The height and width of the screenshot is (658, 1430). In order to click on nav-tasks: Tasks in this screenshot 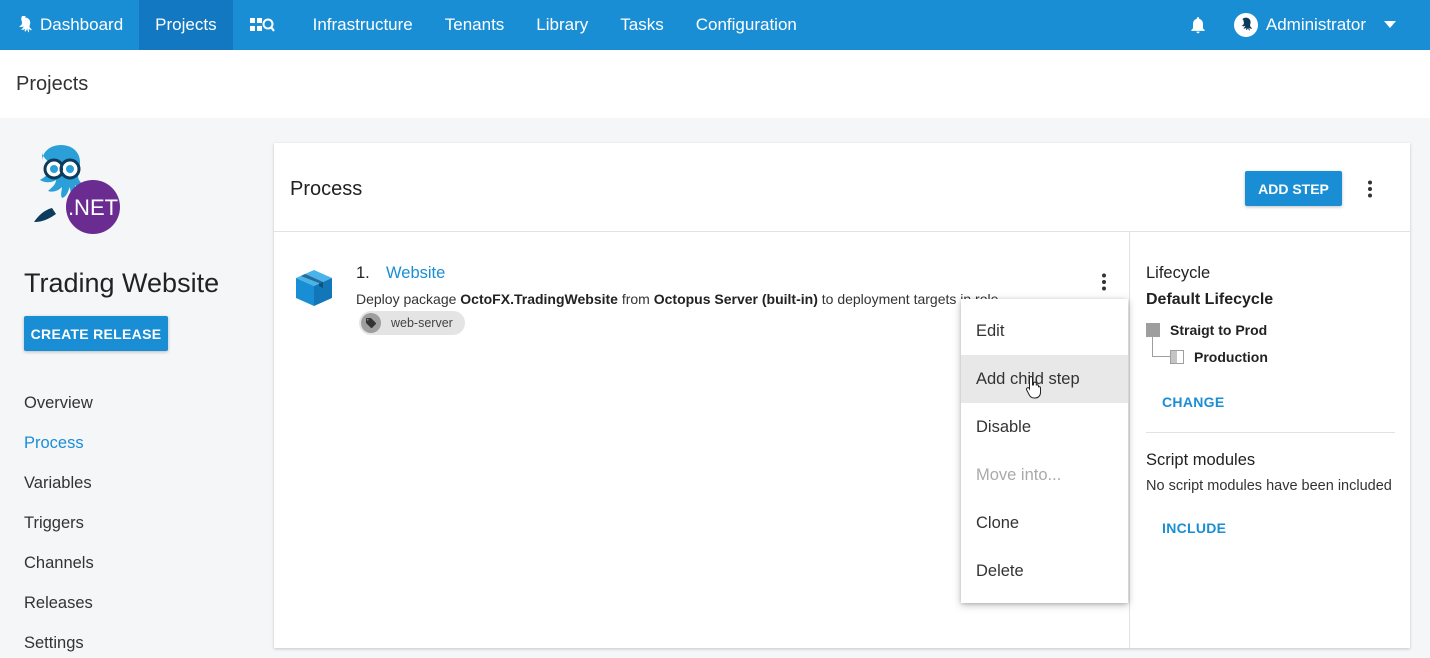, I will do `click(641, 25)`.